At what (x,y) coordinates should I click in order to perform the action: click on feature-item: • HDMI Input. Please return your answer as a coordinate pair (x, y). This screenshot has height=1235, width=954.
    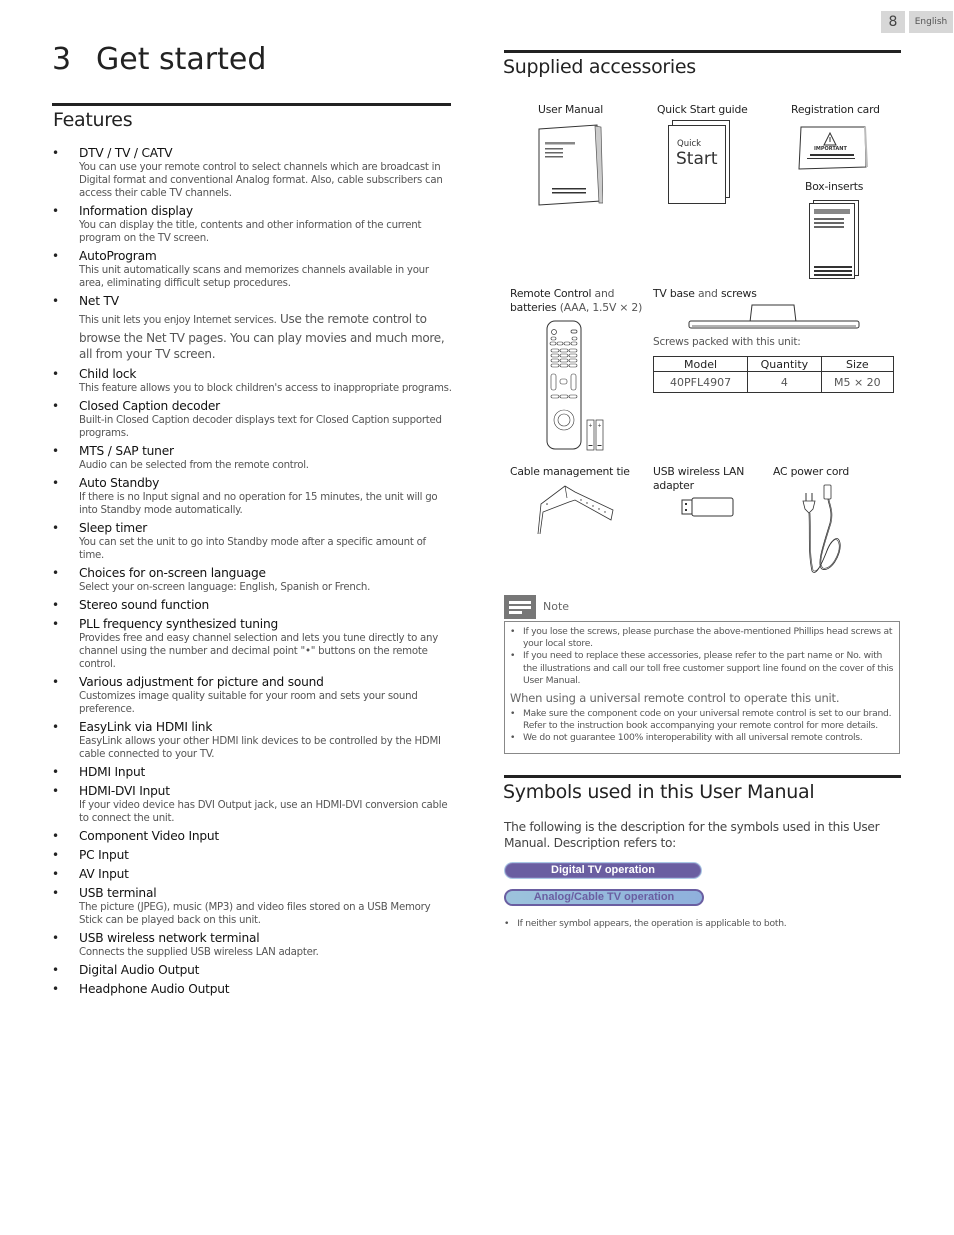
    Looking at the image, I should click on (252, 772).